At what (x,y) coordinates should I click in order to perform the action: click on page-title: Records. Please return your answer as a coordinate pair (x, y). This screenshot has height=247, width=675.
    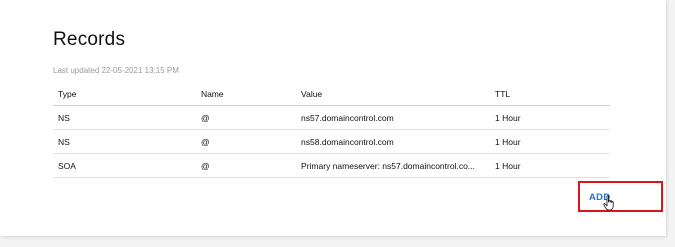
    Looking at the image, I should click on (89, 39).